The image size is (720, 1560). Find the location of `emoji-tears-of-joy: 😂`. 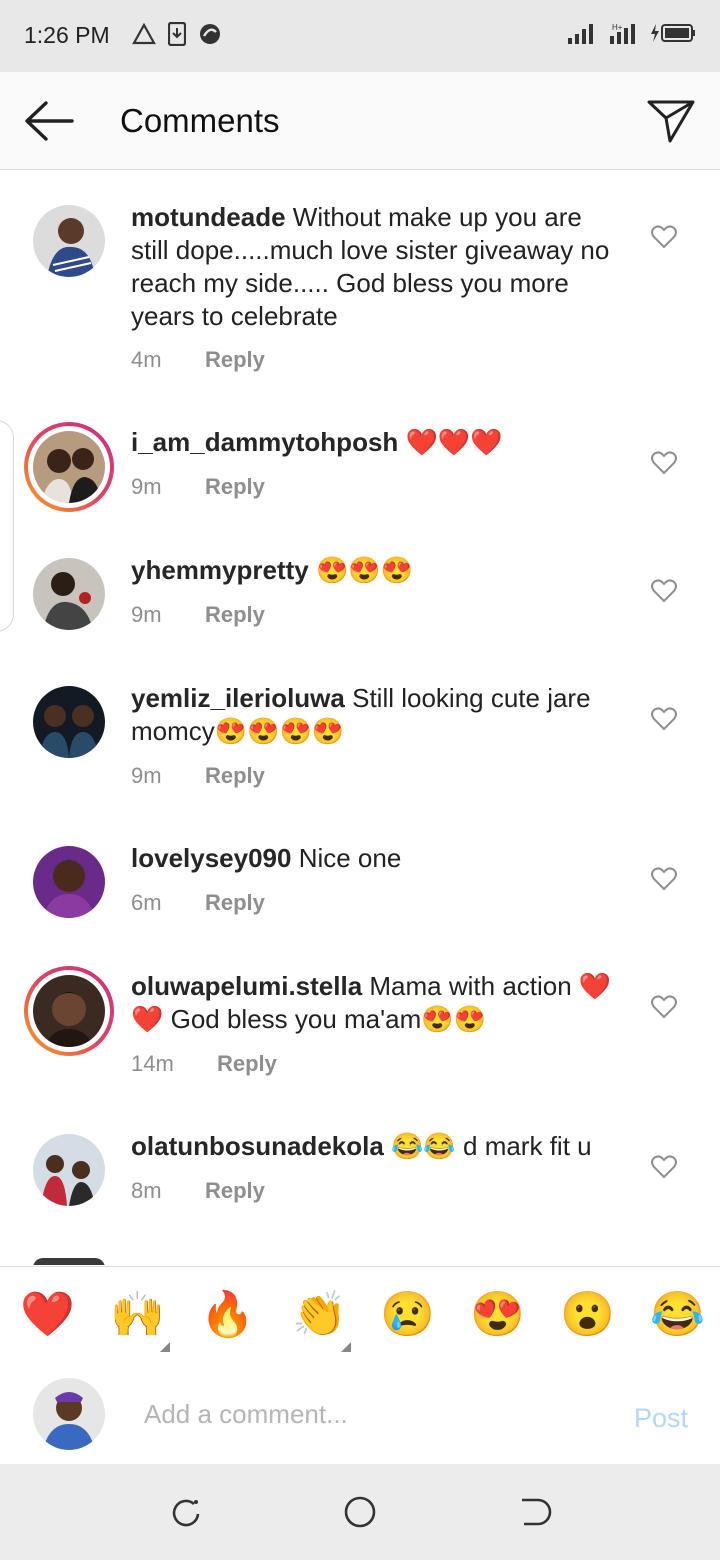

emoji-tears-of-joy: 😂 is located at coordinates (677, 1315).